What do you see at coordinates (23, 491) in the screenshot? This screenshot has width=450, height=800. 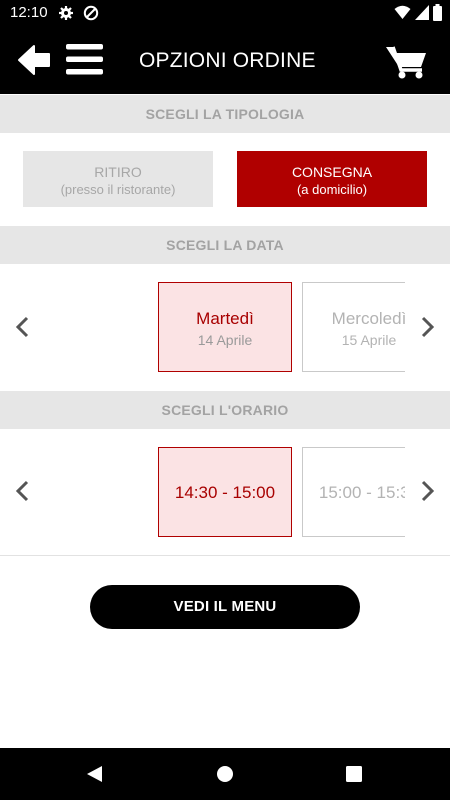 I see `time-prev-chevron-icon` at bounding box center [23, 491].